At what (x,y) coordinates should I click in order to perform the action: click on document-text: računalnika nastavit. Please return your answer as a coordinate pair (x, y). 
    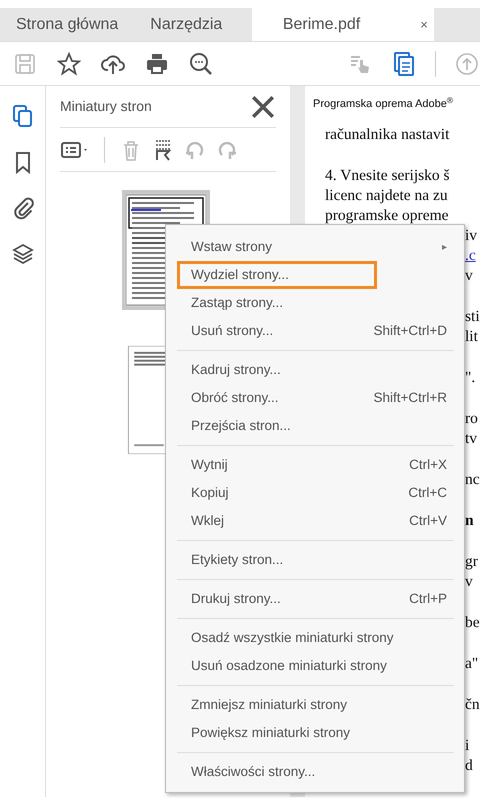
    Looking at the image, I should click on (387, 134).